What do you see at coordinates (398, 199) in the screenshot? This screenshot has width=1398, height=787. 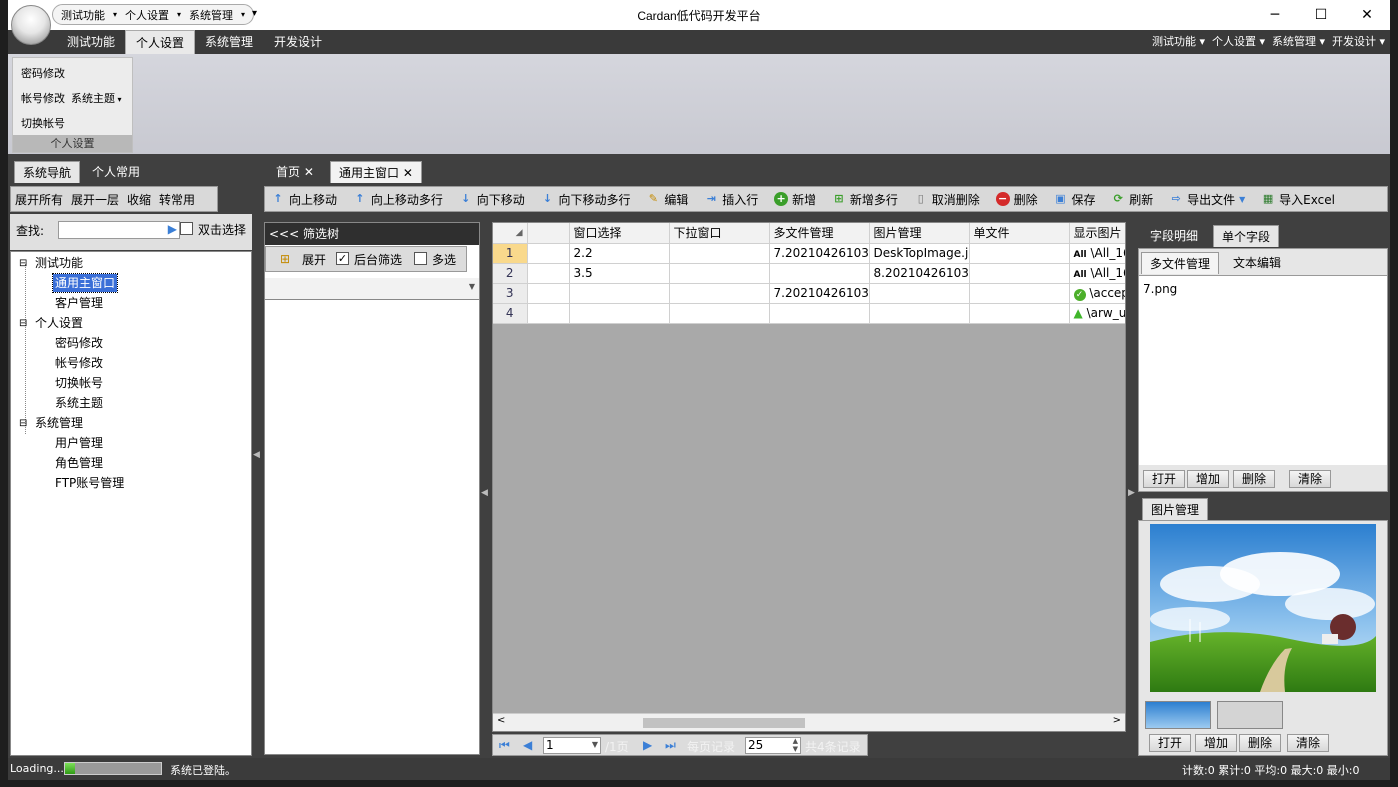 I see `move-up-multi-button: ↑ 向上移动多行` at bounding box center [398, 199].